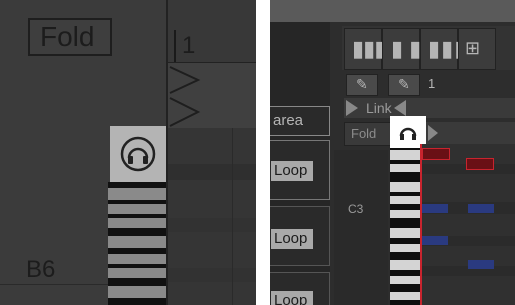 Image resolution: width=515 pixels, height=305 pixels. What do you see at coordinates (175, 46) in the screenshot?
I see `bar-marker-tick` at bounding box center [175, 46].